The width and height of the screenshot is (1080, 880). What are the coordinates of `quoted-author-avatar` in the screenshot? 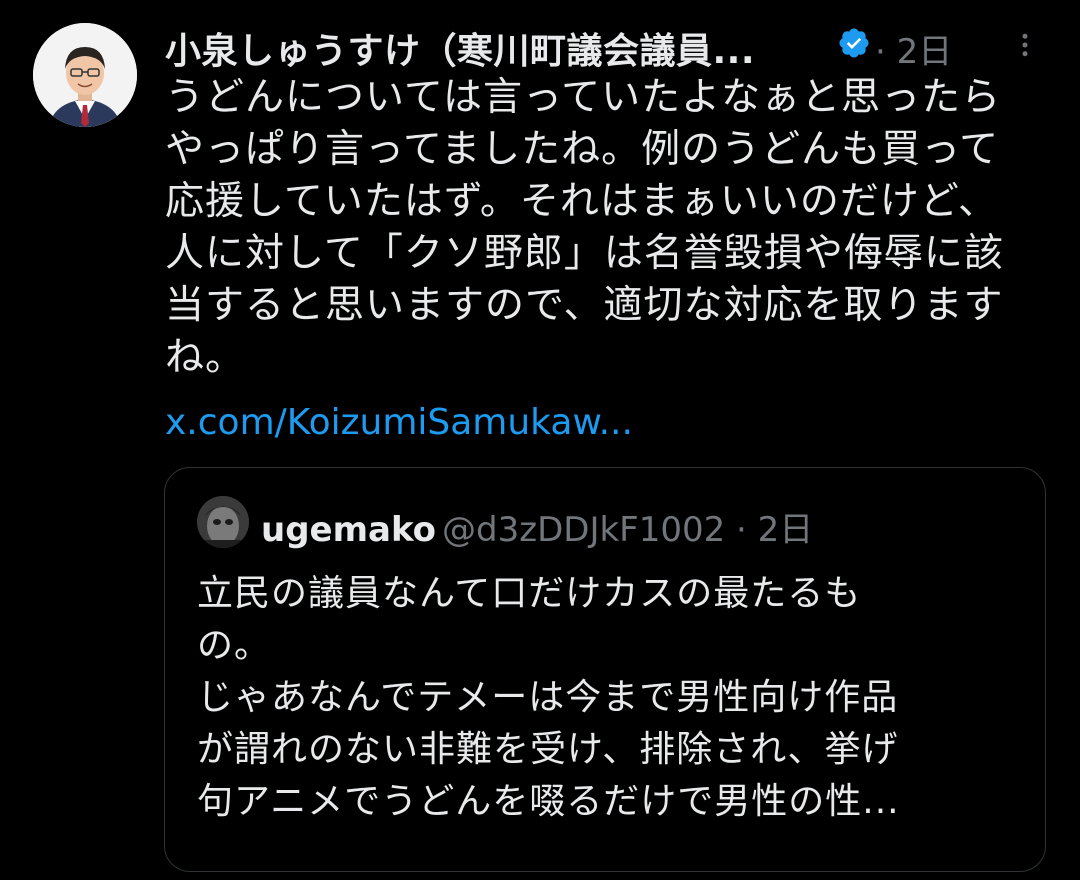 It's located at (223, 522).